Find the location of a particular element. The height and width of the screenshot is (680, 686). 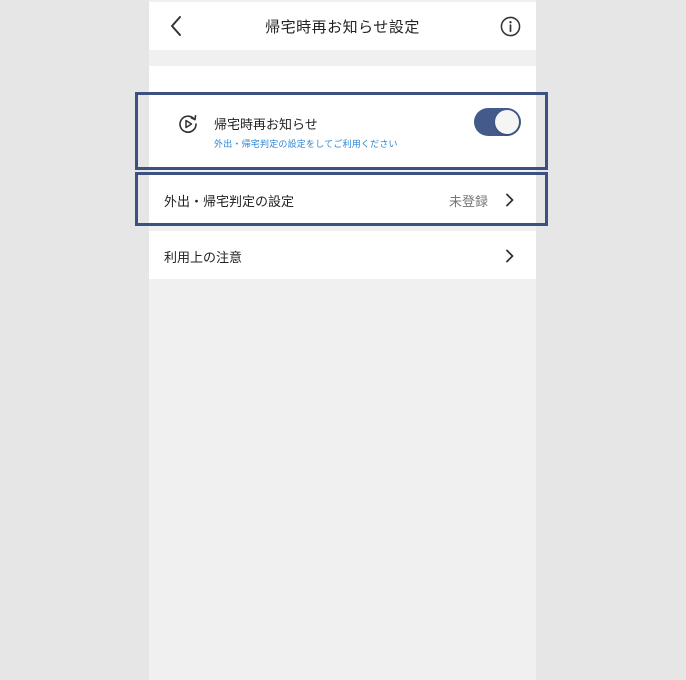

page-title: 帰宅時再お知らせ設定 is located at coordinates (342, 27).